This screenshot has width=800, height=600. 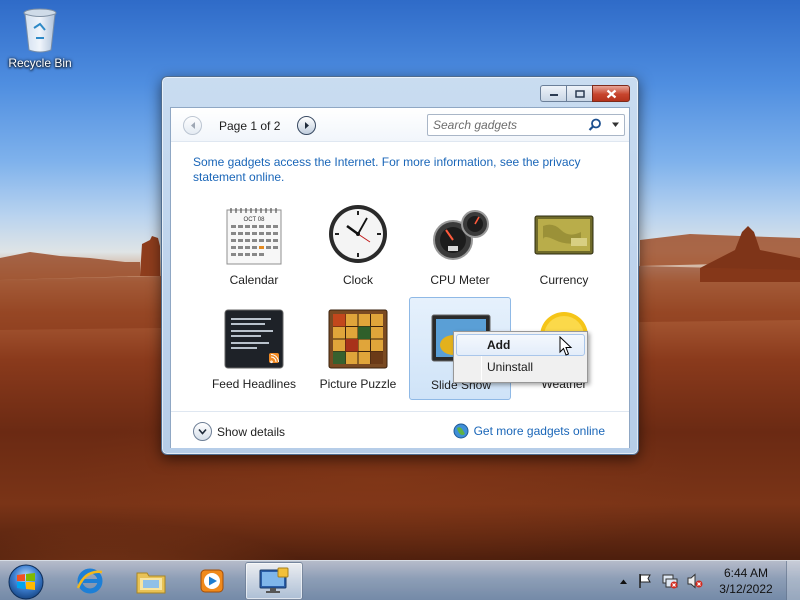 I want to click on clock-icon, so click(x=358, y=234).